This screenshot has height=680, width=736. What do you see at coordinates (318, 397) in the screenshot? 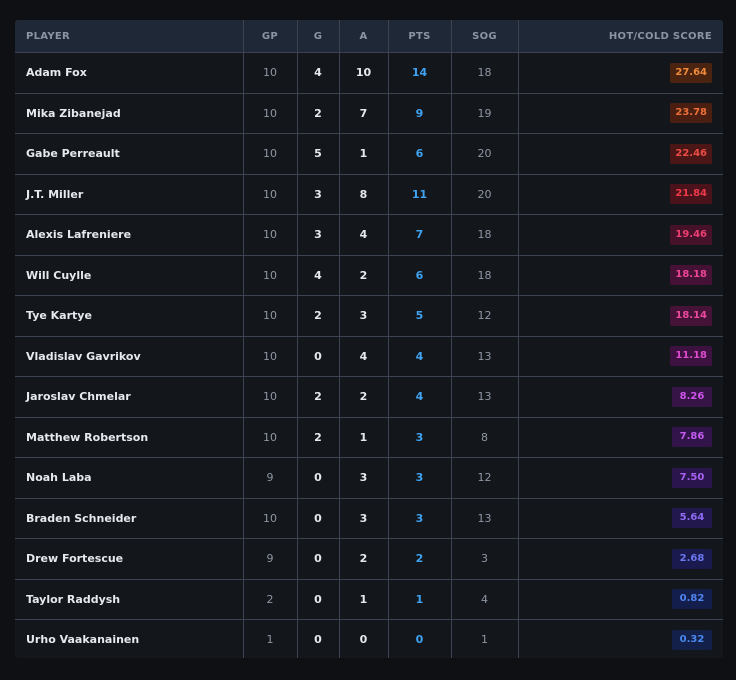
I see `goals-cell: 2` at bounding box center [318, 397].